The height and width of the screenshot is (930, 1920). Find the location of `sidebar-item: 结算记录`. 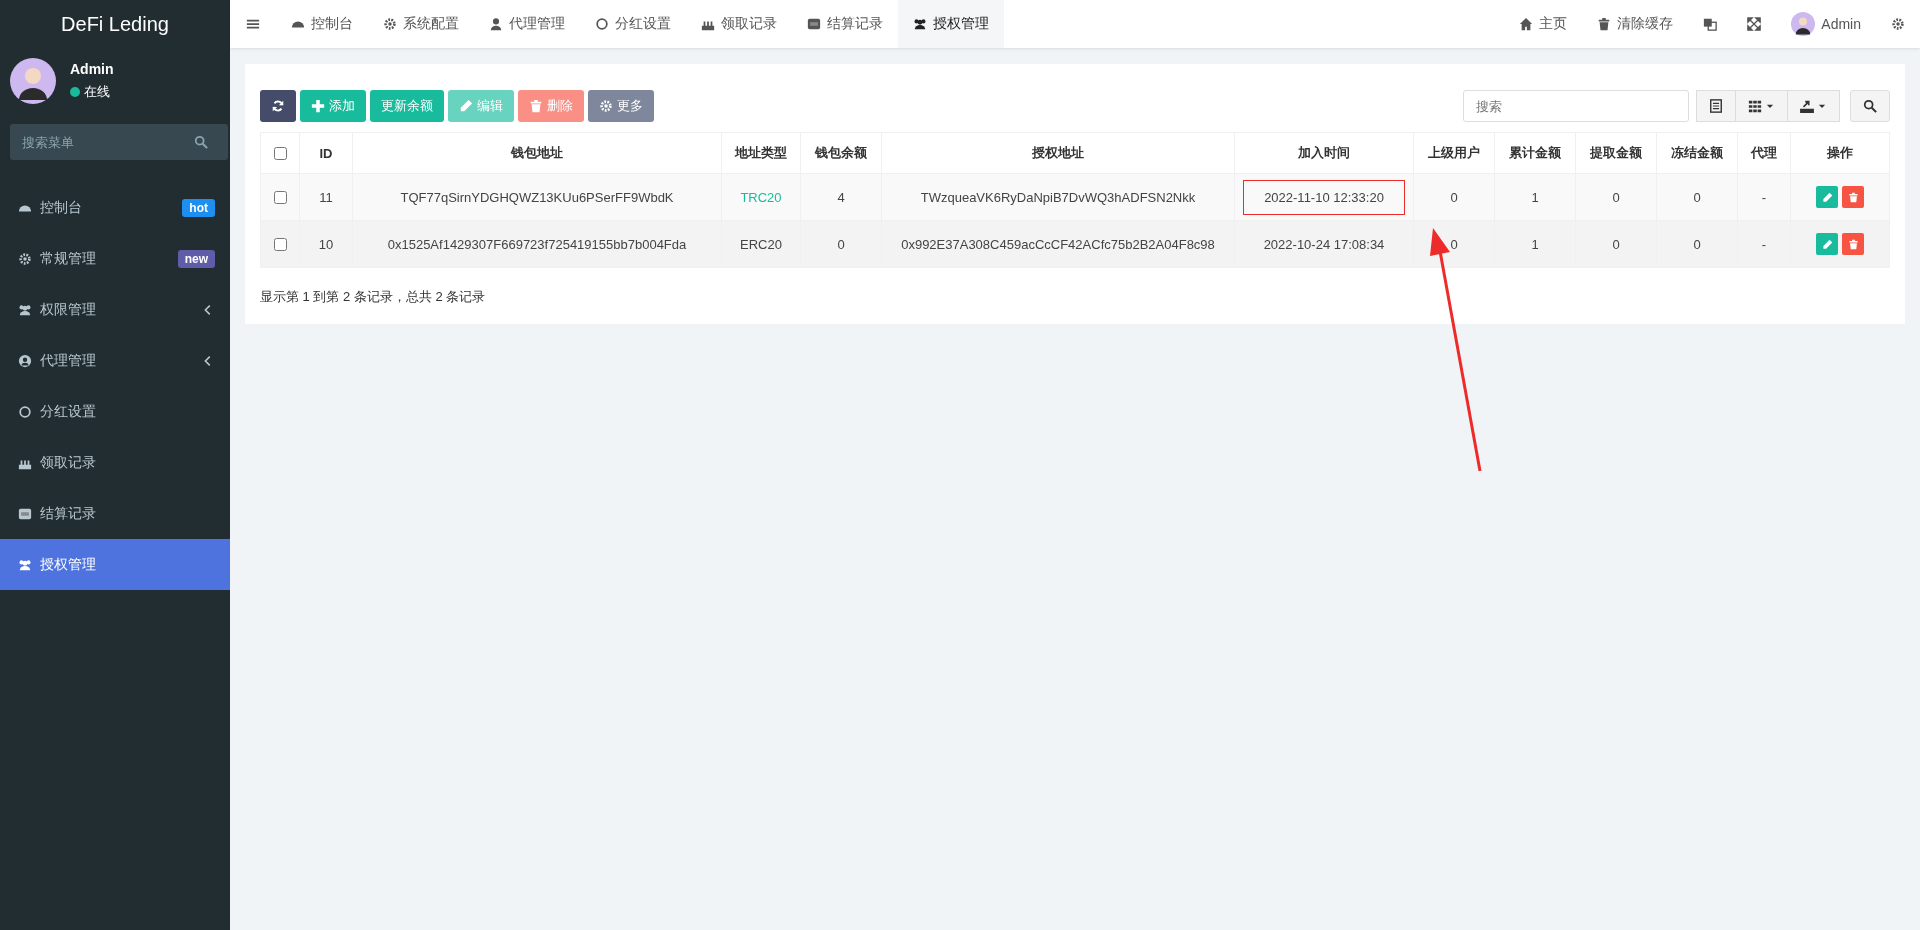

sidebar-item: 结算记录 is located at coordinates (115, 513).